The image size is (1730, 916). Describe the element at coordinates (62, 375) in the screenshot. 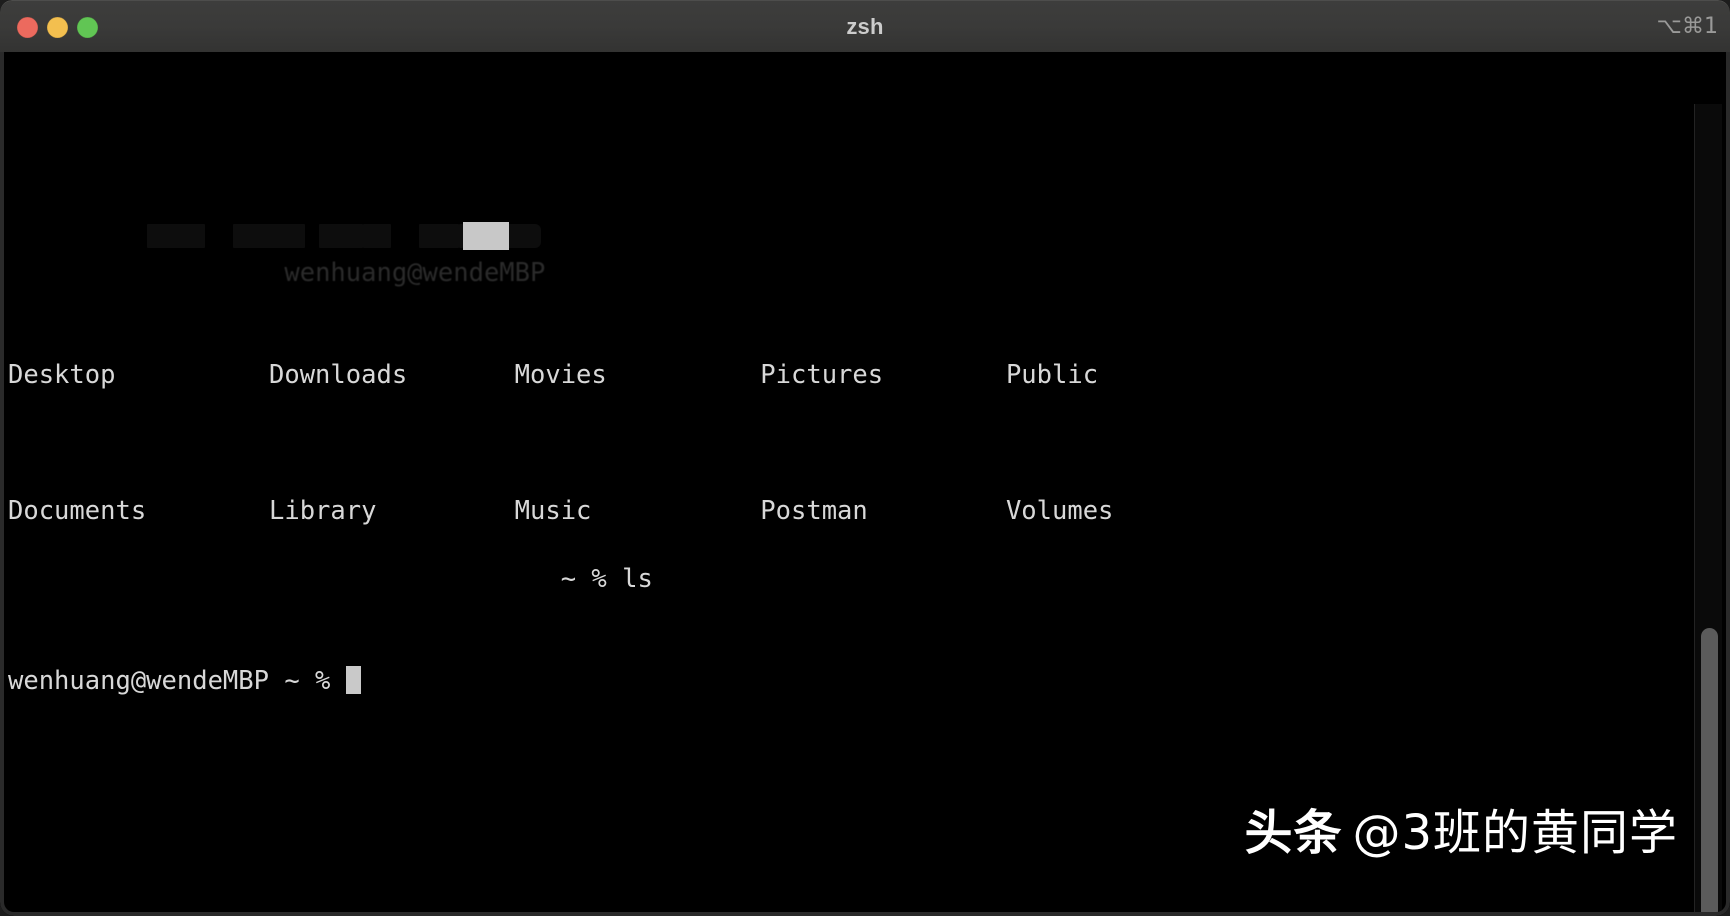

I see `ls-entry-desktop: Desktop` at that location.